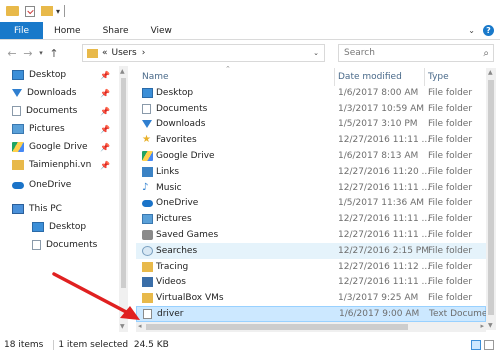  Describe the element at coordinates (378, 124) in the screenshot. I see `file-date: 1/5/2017 3:10 PM` at that location.